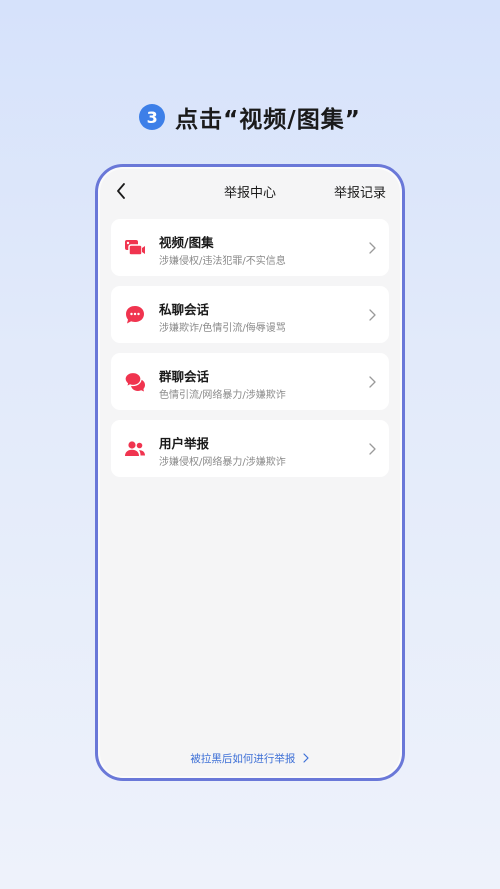 The height and width of the screenshot is (889, 500). What do you see at coordinates (184, 443) in the screenshot?
I see `item-title: 用户举报` at bounding box center [184, 443].